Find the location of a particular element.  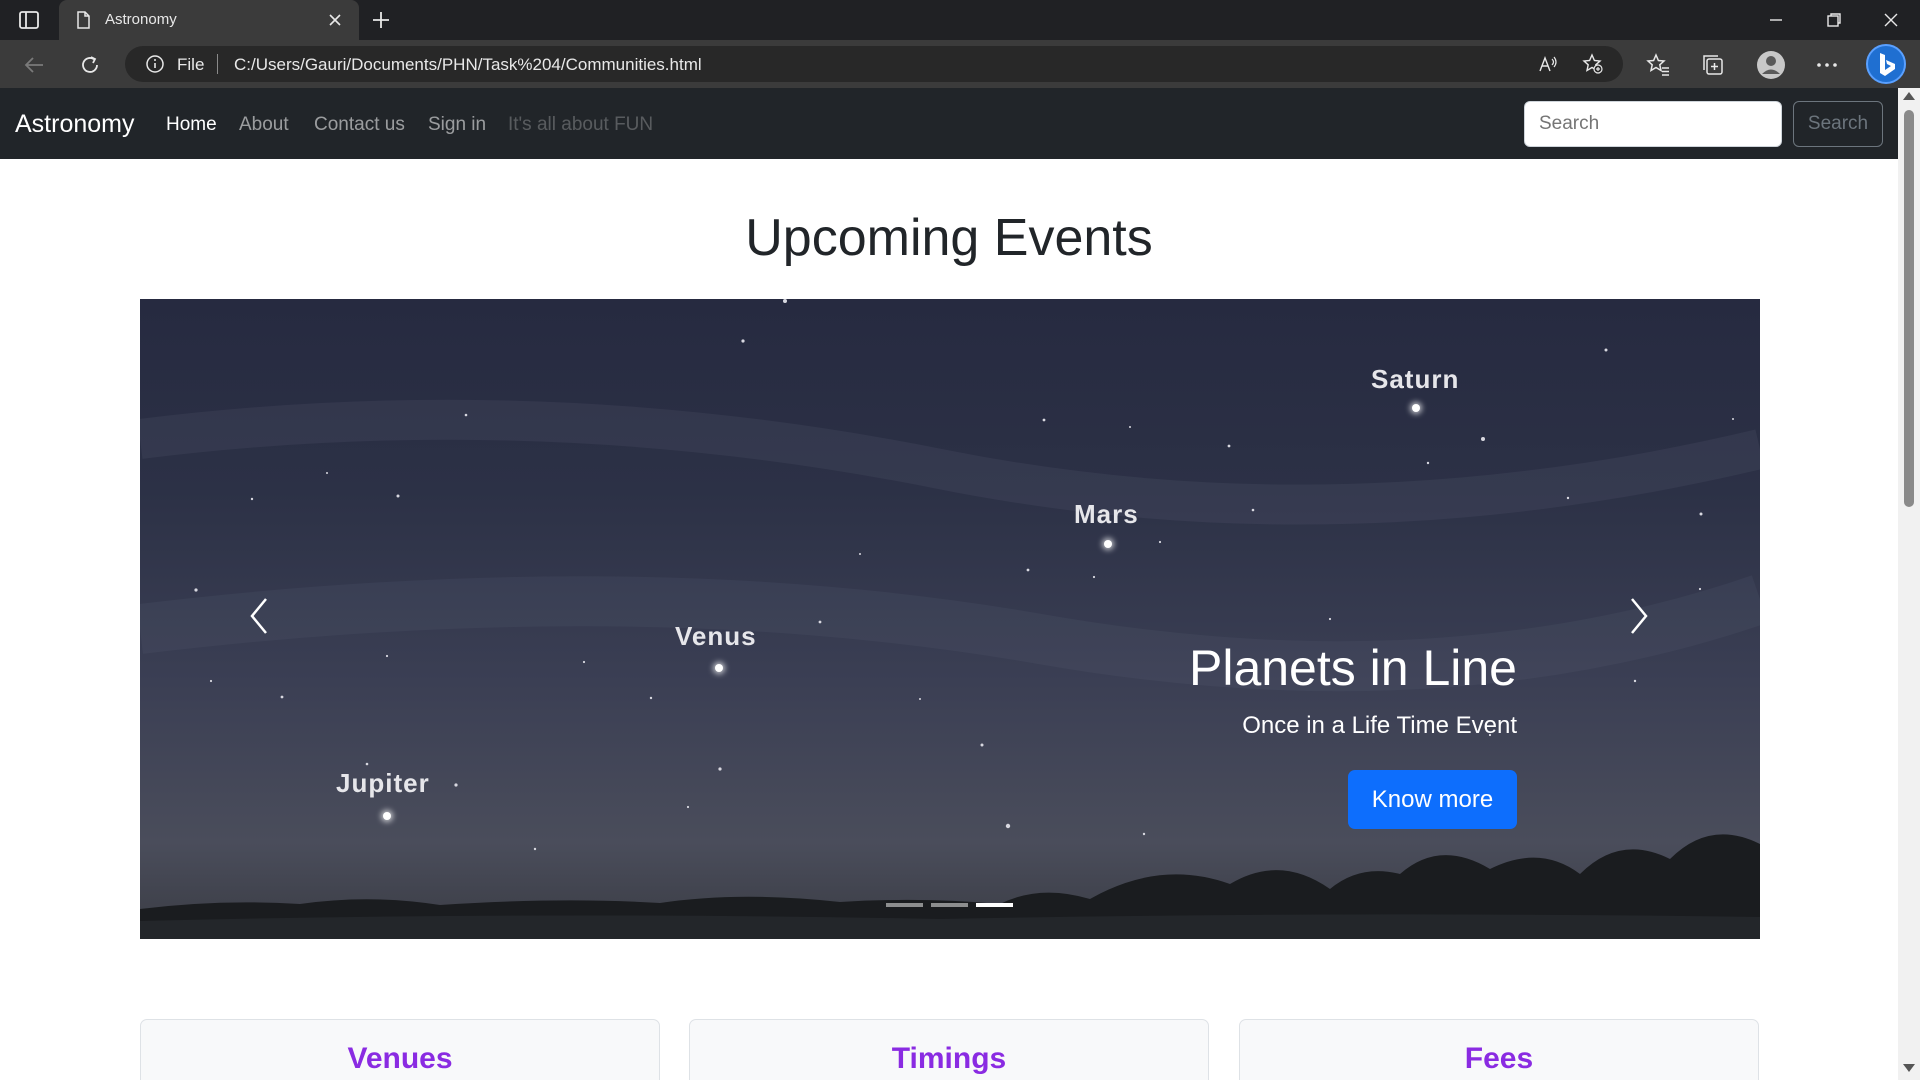

planet-label-mars: Mars is located at coordinates (1106, 514).